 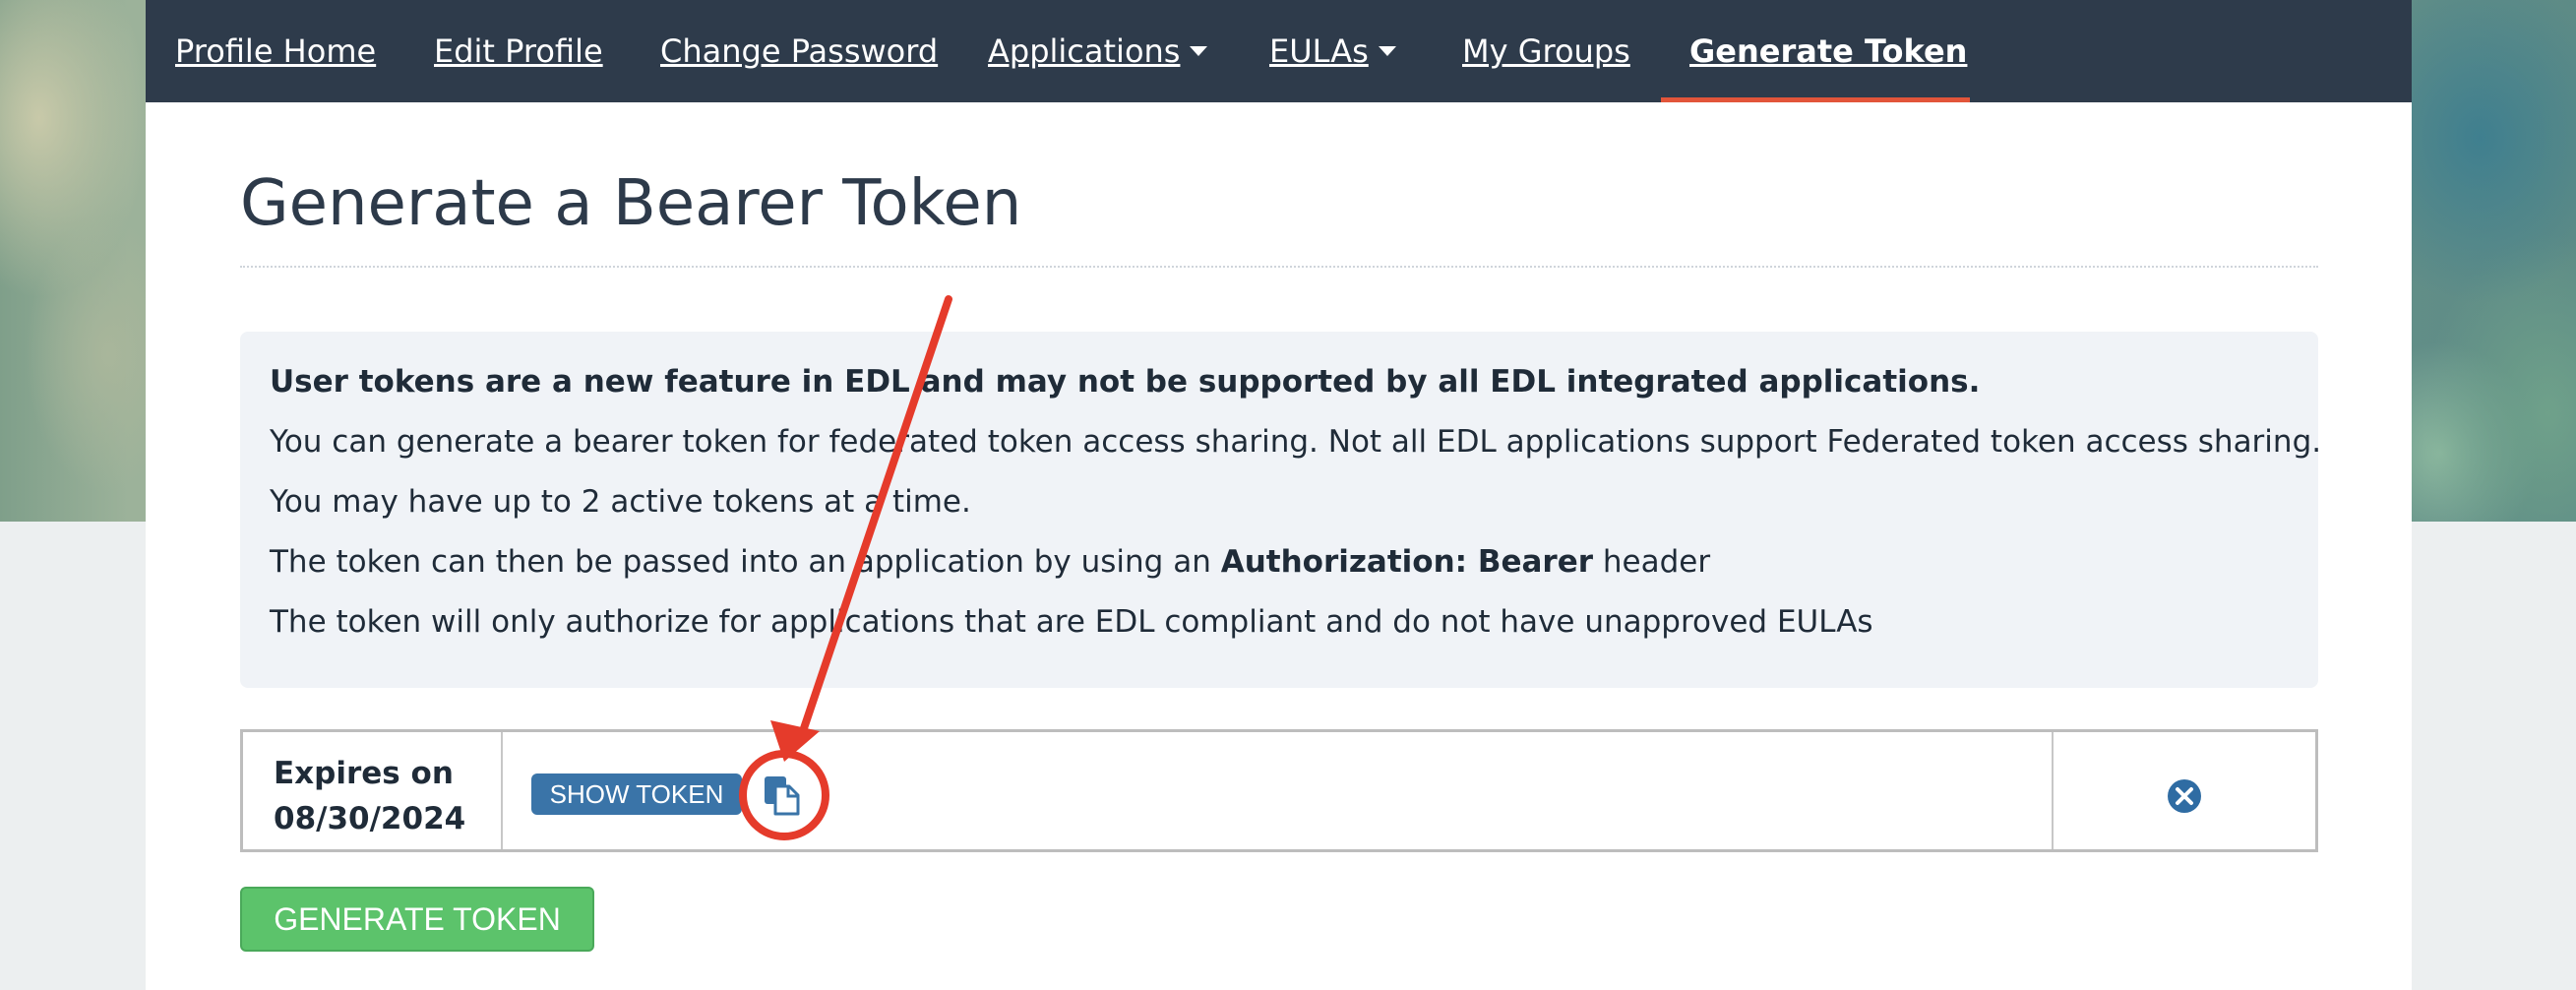 I want to click on nav-eulas: EULAs, so click(x=1332, y=51).